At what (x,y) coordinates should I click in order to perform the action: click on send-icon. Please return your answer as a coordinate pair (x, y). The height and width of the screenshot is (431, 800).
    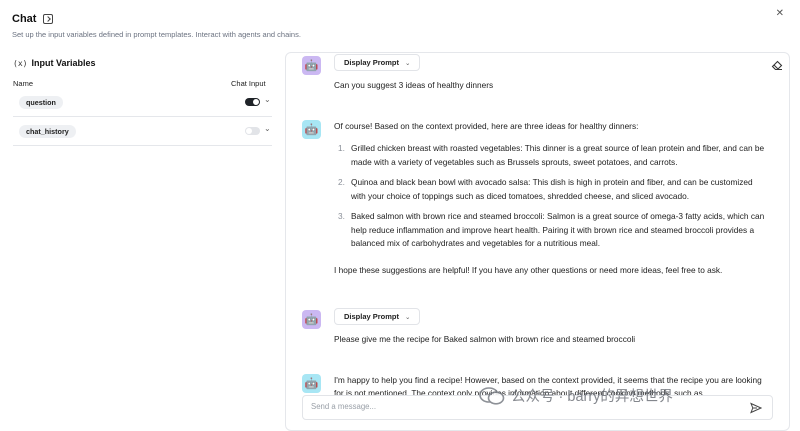
    Looking at the image, I should click on (756, 408).